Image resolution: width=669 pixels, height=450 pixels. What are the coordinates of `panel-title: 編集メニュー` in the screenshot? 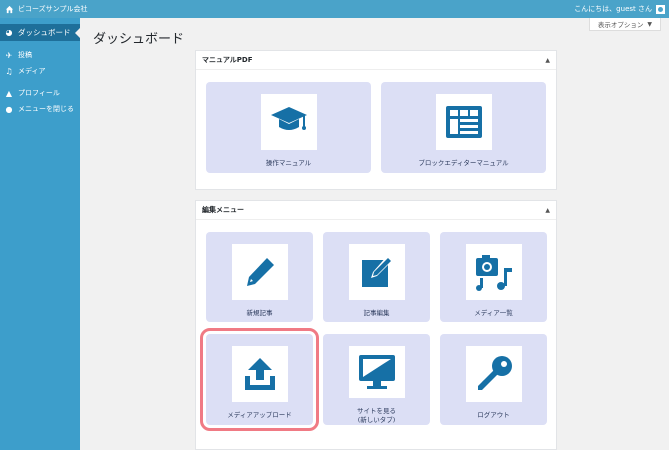 It's located at (223, 210).